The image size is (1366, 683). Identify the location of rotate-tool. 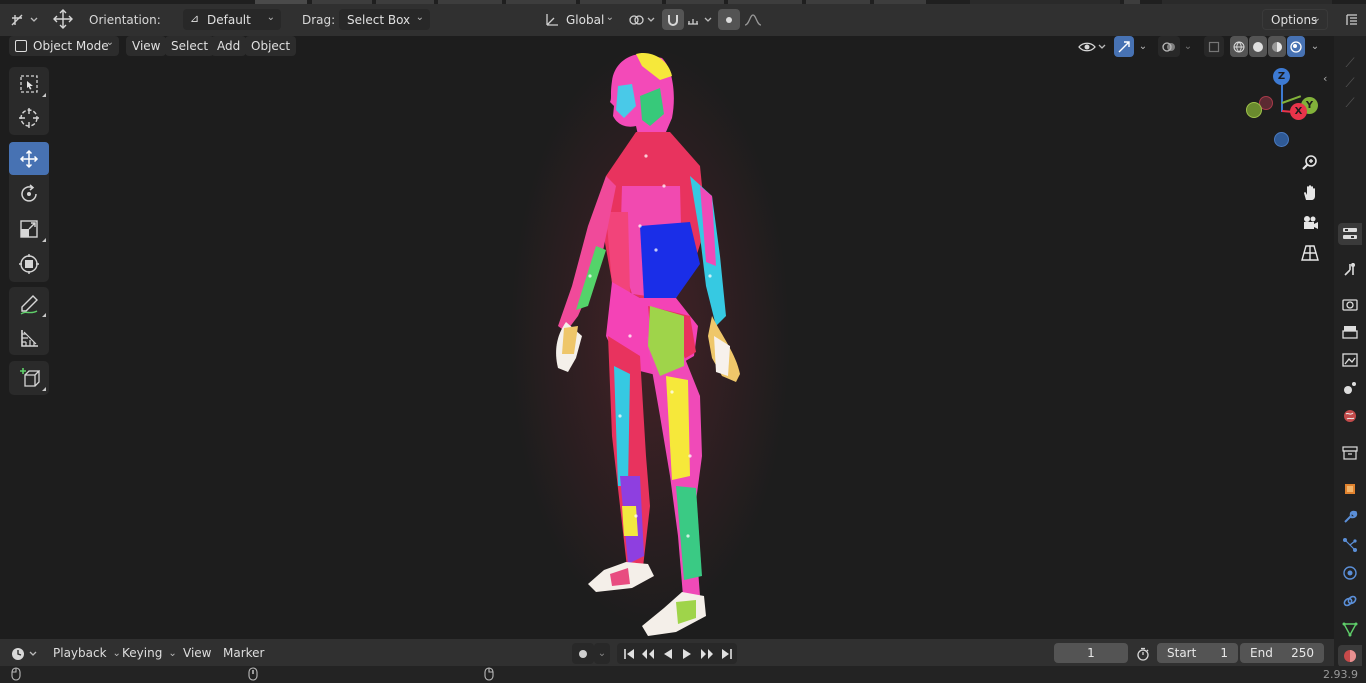
(29, 193).